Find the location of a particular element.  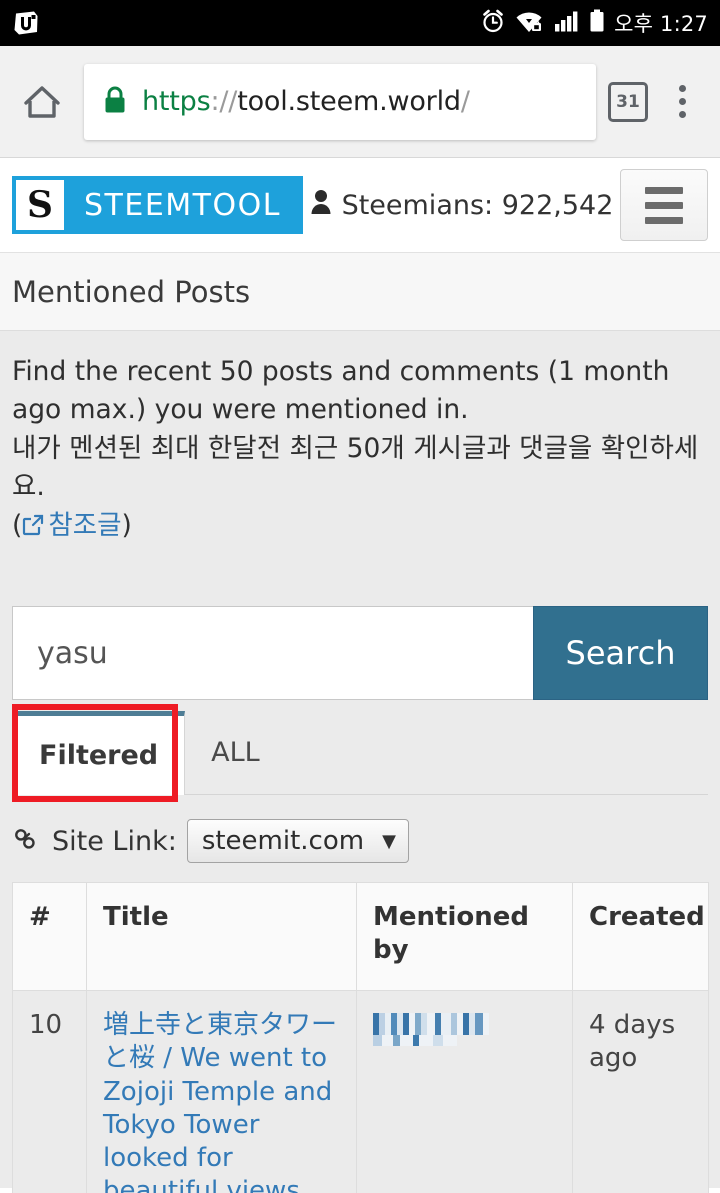

status-icons: 오후 1:27 is located at coordinates (594, 23).